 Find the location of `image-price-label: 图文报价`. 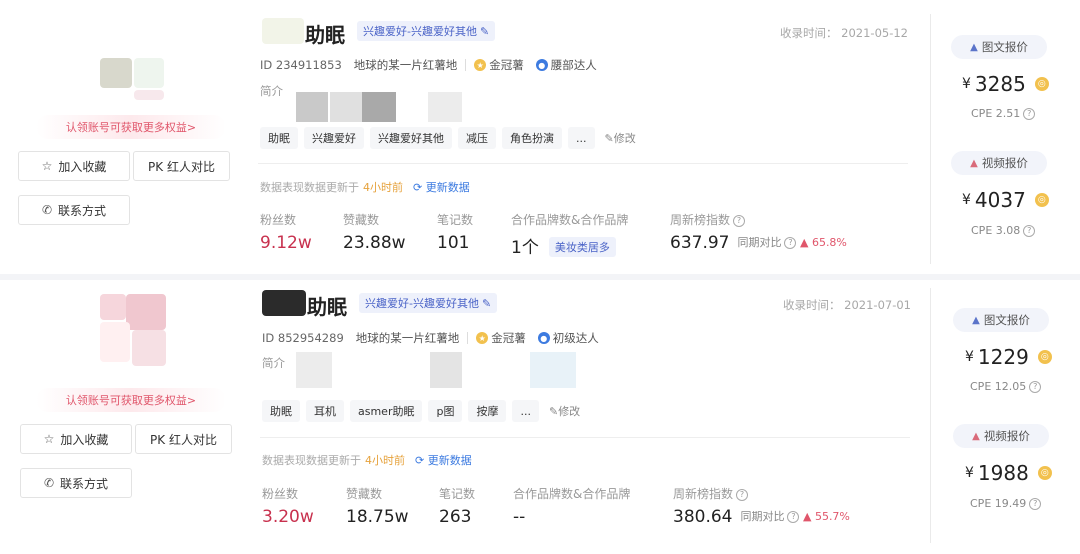

image-price-label: 图文报价 is located at coordinates (1006, 320).